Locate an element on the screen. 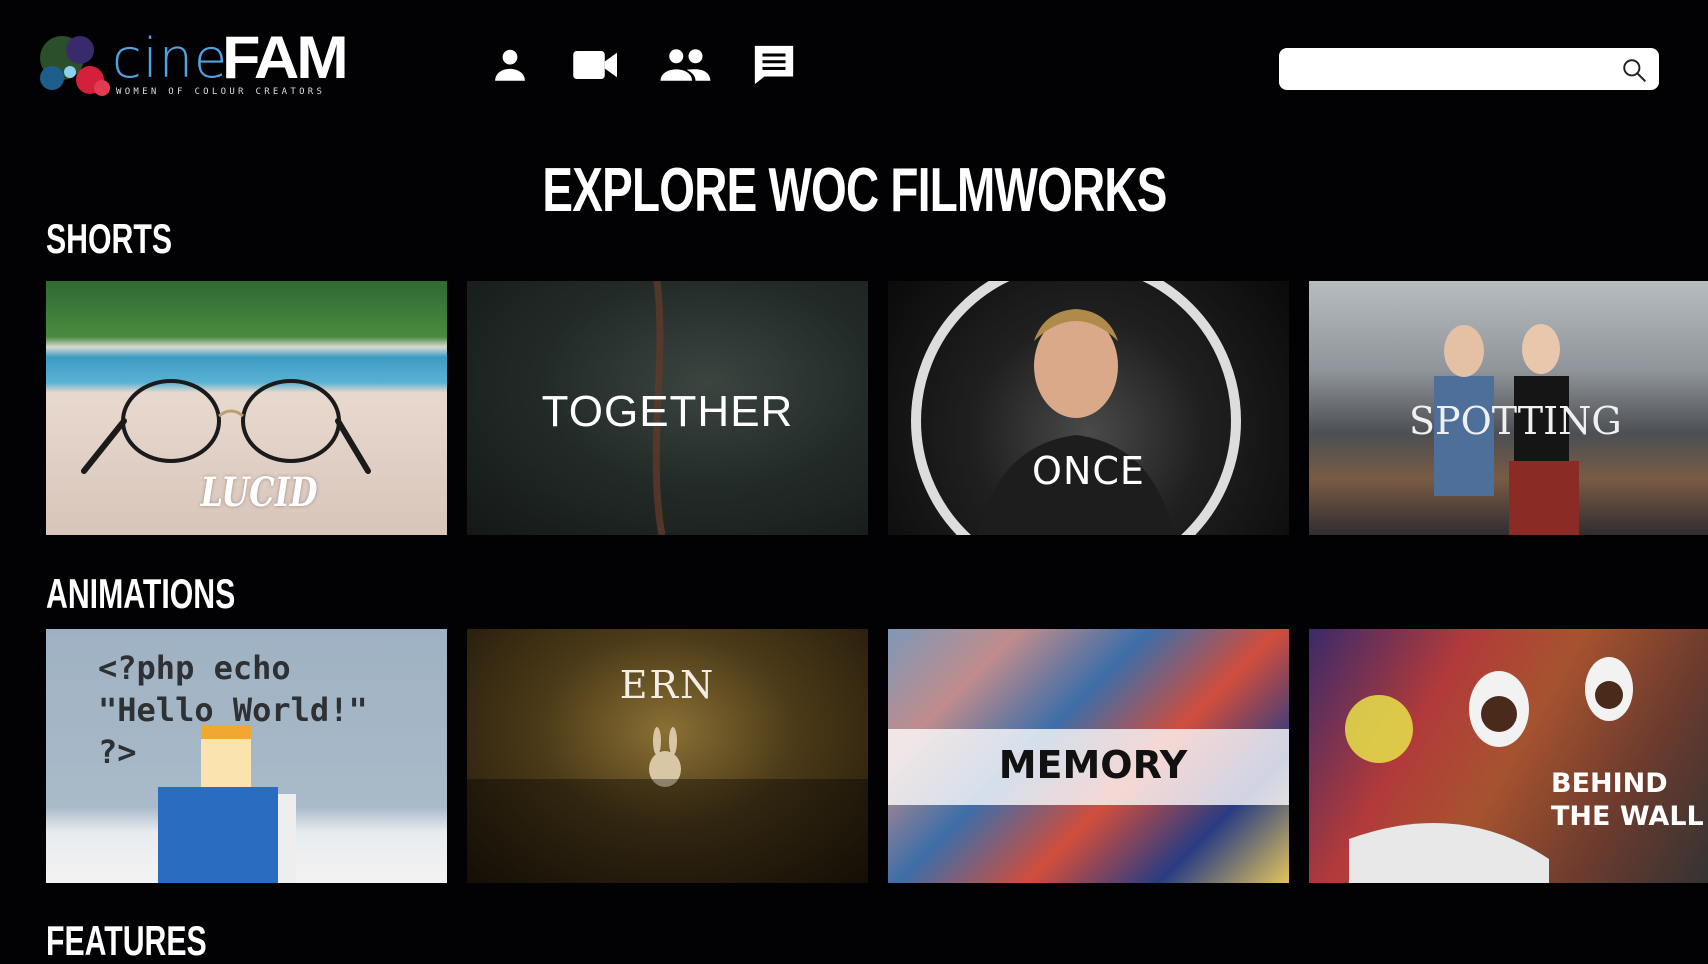  film-tile-together: TOGETHER is located at coordinates (667, 408).